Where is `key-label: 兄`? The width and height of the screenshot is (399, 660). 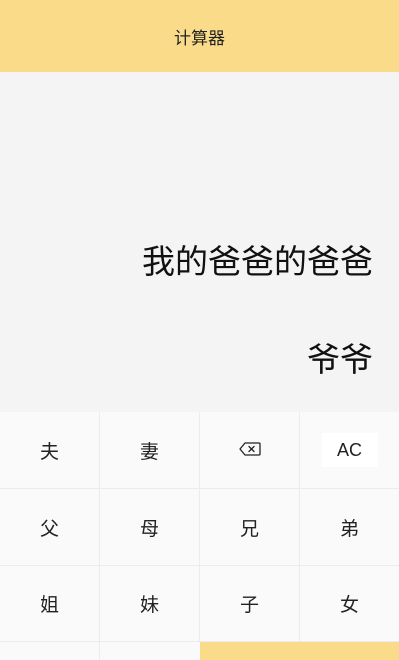
key-label: 兄 is located at coordinates (249, 528).